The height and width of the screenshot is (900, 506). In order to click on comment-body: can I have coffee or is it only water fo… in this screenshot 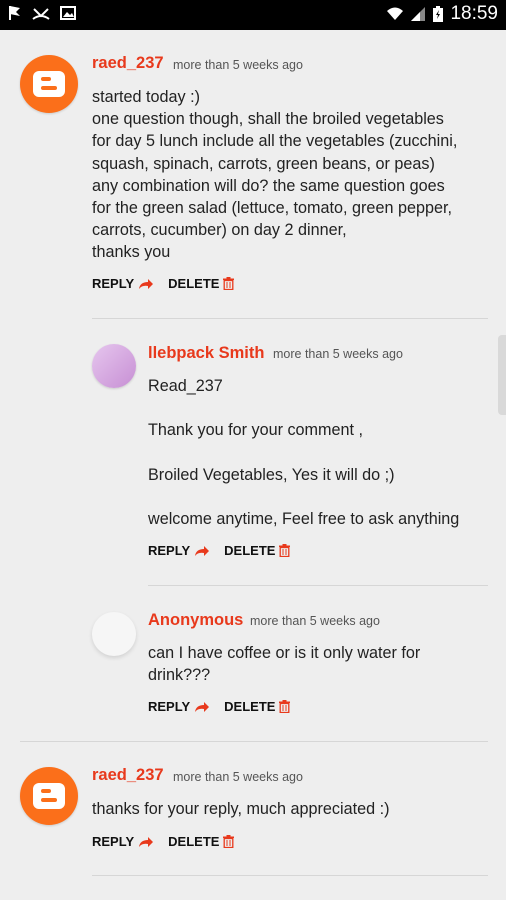, I will do `click(284, 664)`.